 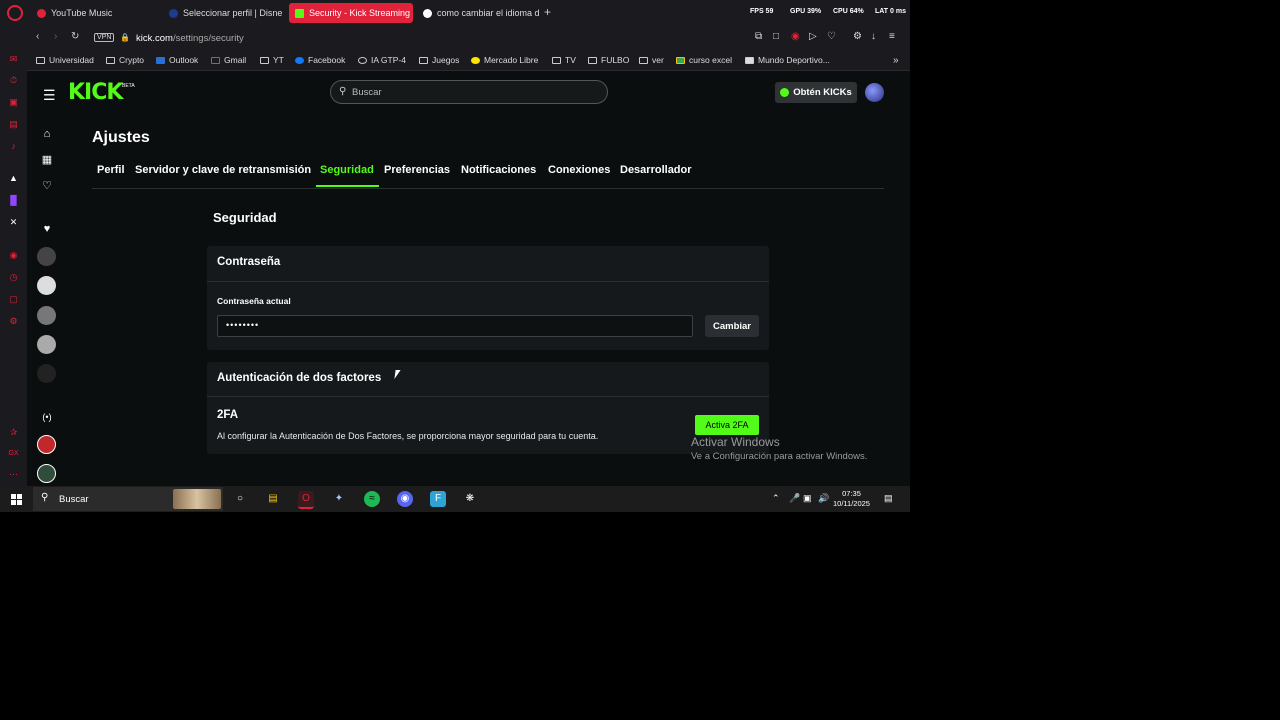 What do you see at coordinates (111, 170) in the screenshot?
I see `tab-perfil: Perfil` at bounding box center [111, 170].